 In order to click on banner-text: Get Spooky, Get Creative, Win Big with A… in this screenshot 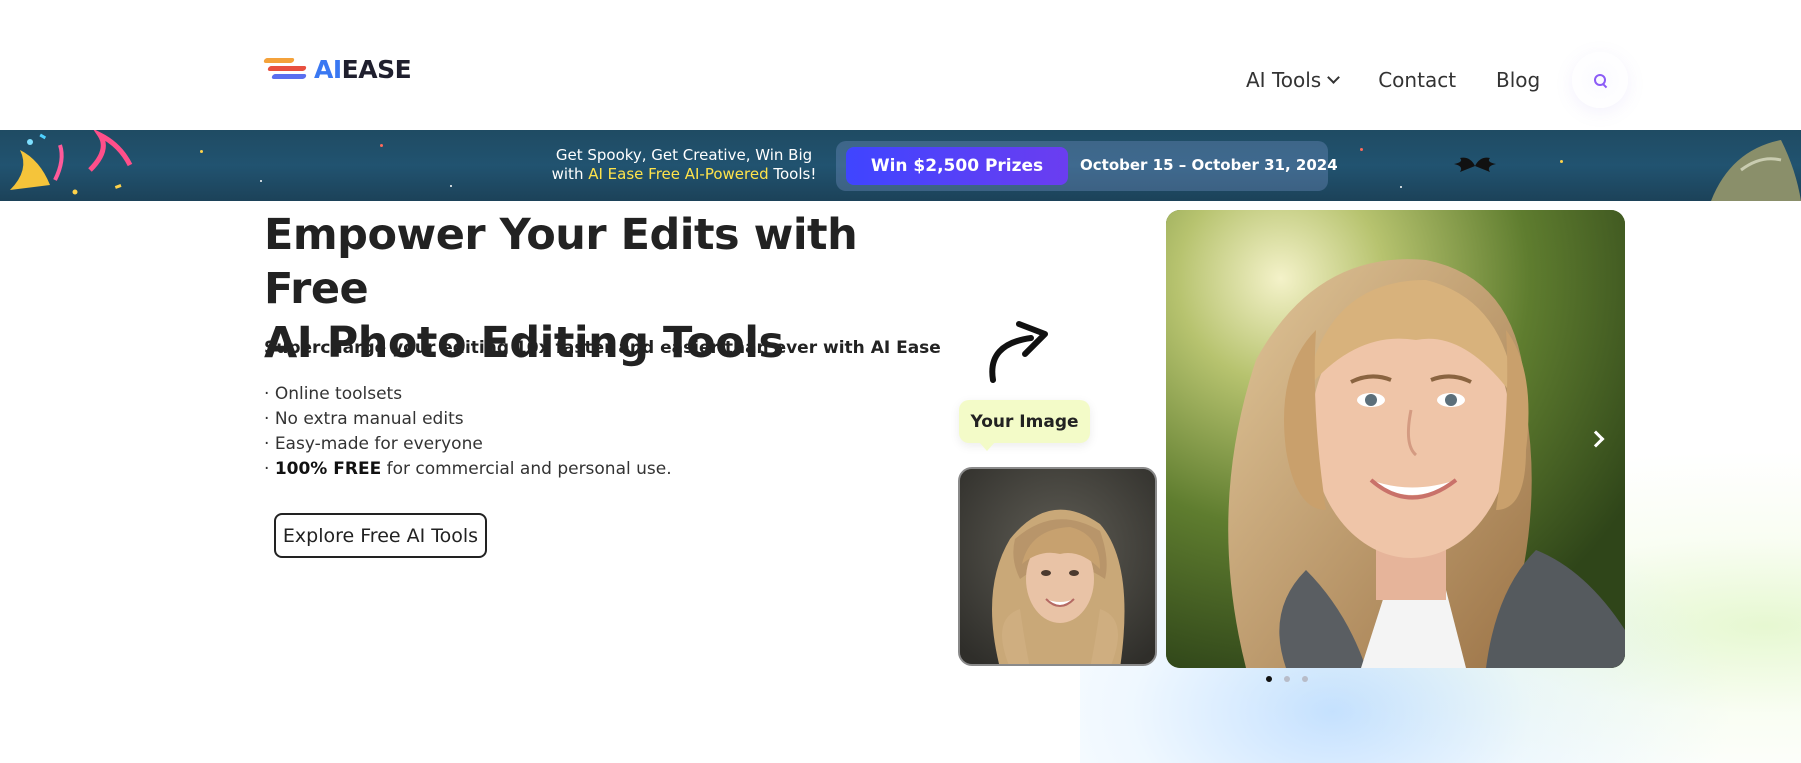, I will do `click(684, 165)`.